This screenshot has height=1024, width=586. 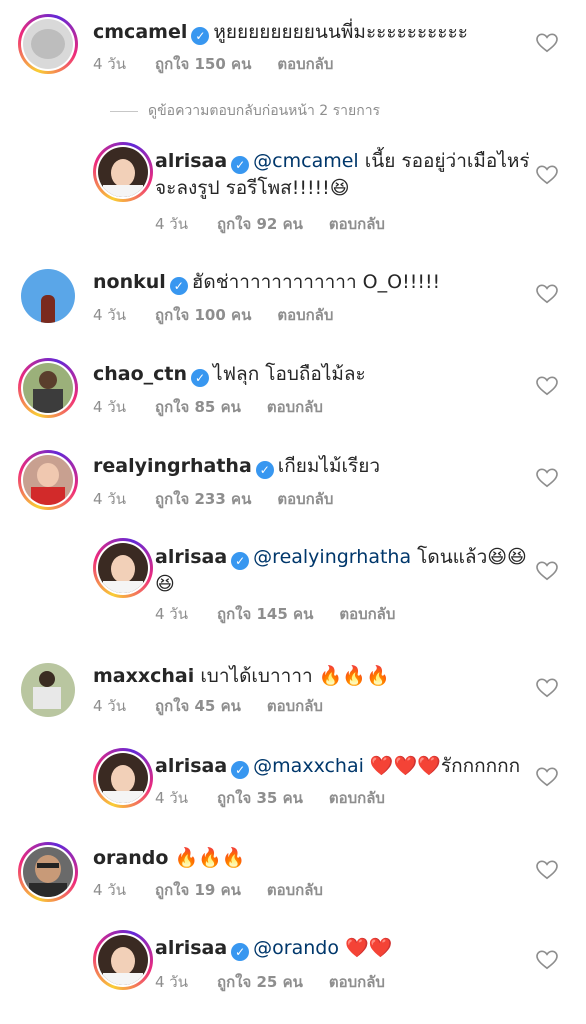 What do you see at coordinates (316, 282) in the screenshot?
I see `comment-text: ฮัดช่าาาาาาาาาาาา O_O!!!!!` at bounding box center [316, 282].